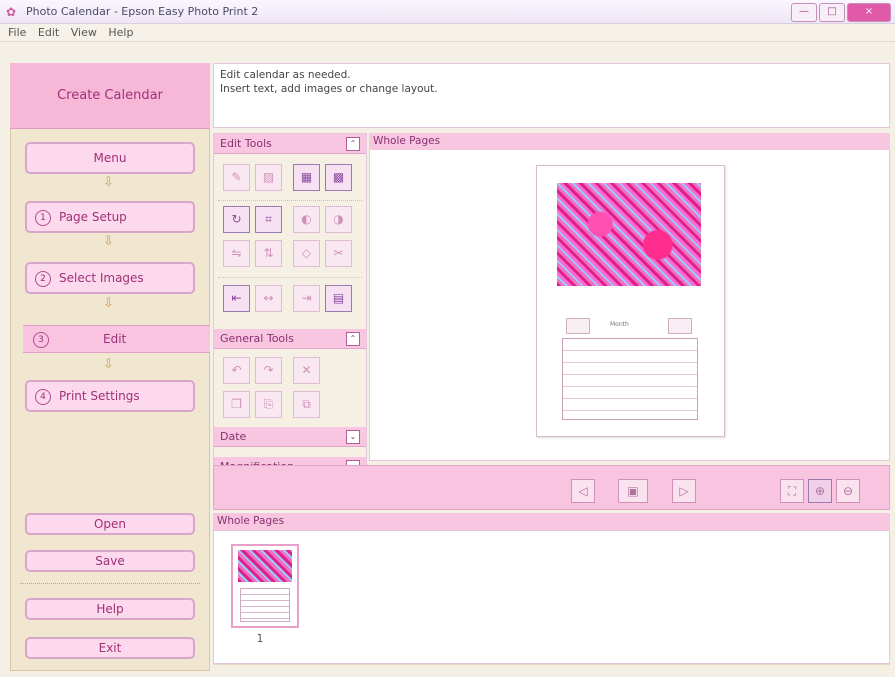 This screenshot has height=677, width=895. Describe the element at coordinates (869, 12) in the screenshot. I see `close-button: ×` at that location.